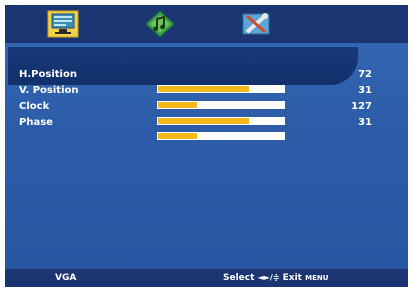 The width and height of the screenshot is (413, 289). What do you see at coordinates (292, 278) in the screenshot?
I see `exit-hint: Exit` at bounding box center [292, 278].